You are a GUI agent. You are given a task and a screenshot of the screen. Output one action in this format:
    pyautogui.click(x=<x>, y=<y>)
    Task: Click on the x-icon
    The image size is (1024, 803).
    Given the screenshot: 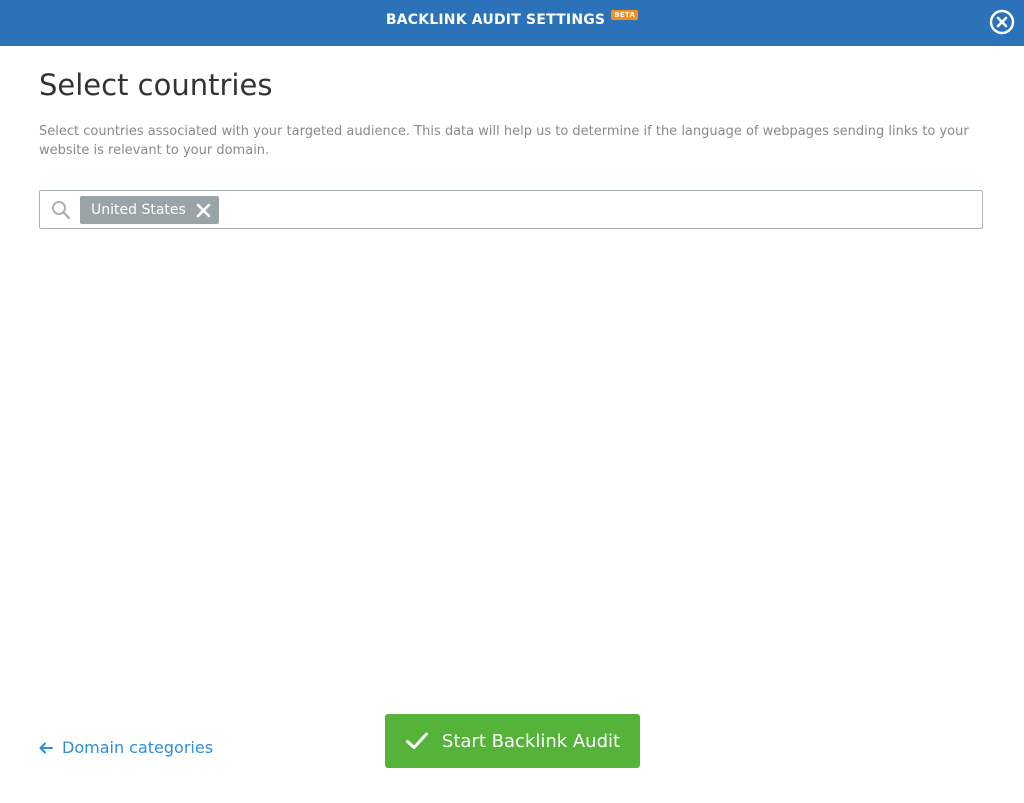 What is the action you would take?
    pyautogui.click(x=203, y=210)
    